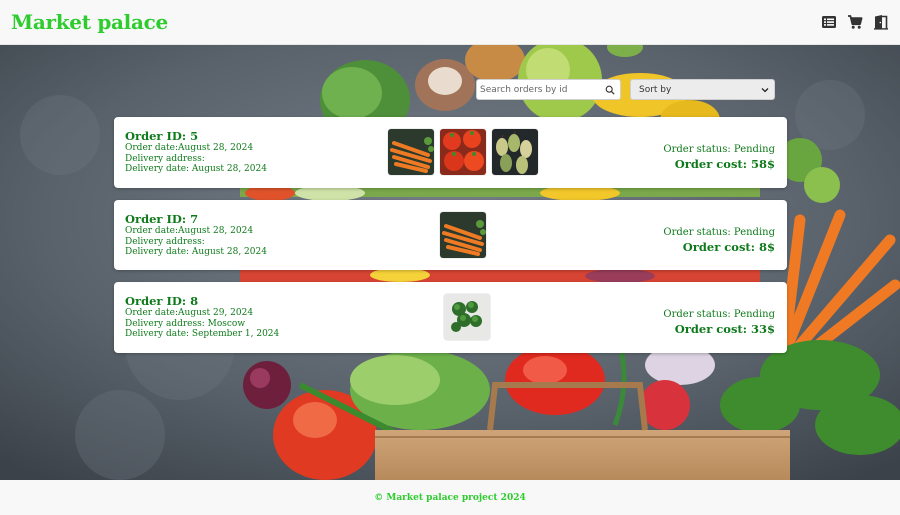 The height and width of the screenshot is (515, 900). Describe the element at coordinates (515, 152) in the screenshot. I see `pears-image` at that location.